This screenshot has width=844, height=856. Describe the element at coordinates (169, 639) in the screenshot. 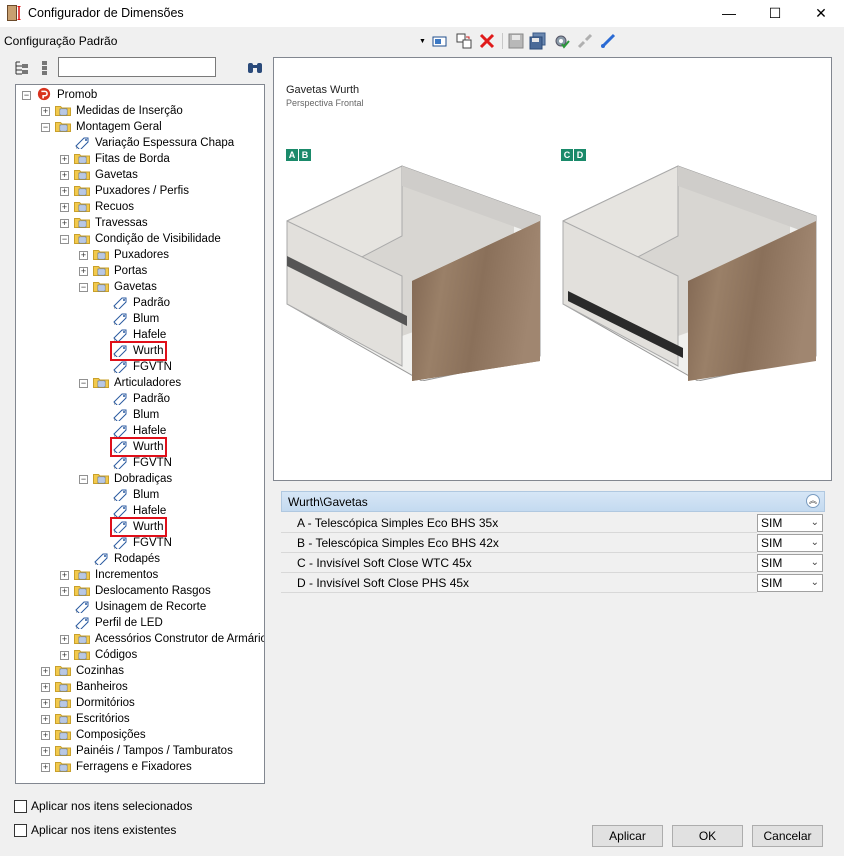

I see `tree-item: Acessórios Construtor de Armários` at that location.